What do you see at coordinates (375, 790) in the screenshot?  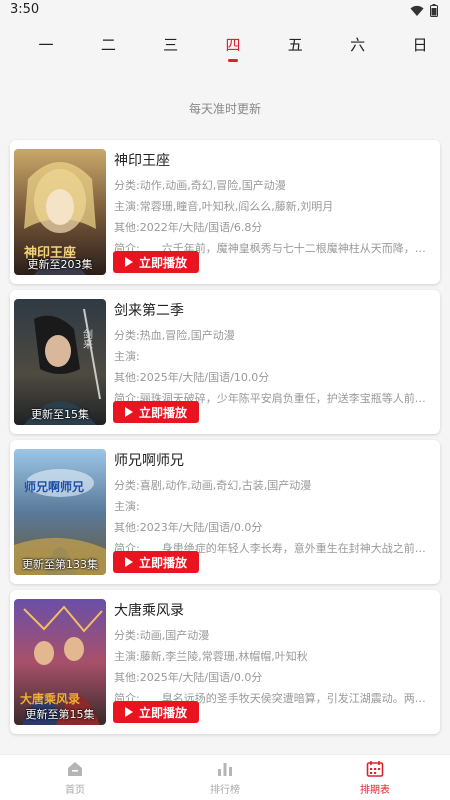 I see `nav-schedule-label: 排期表` at bounding box center [375, 790].